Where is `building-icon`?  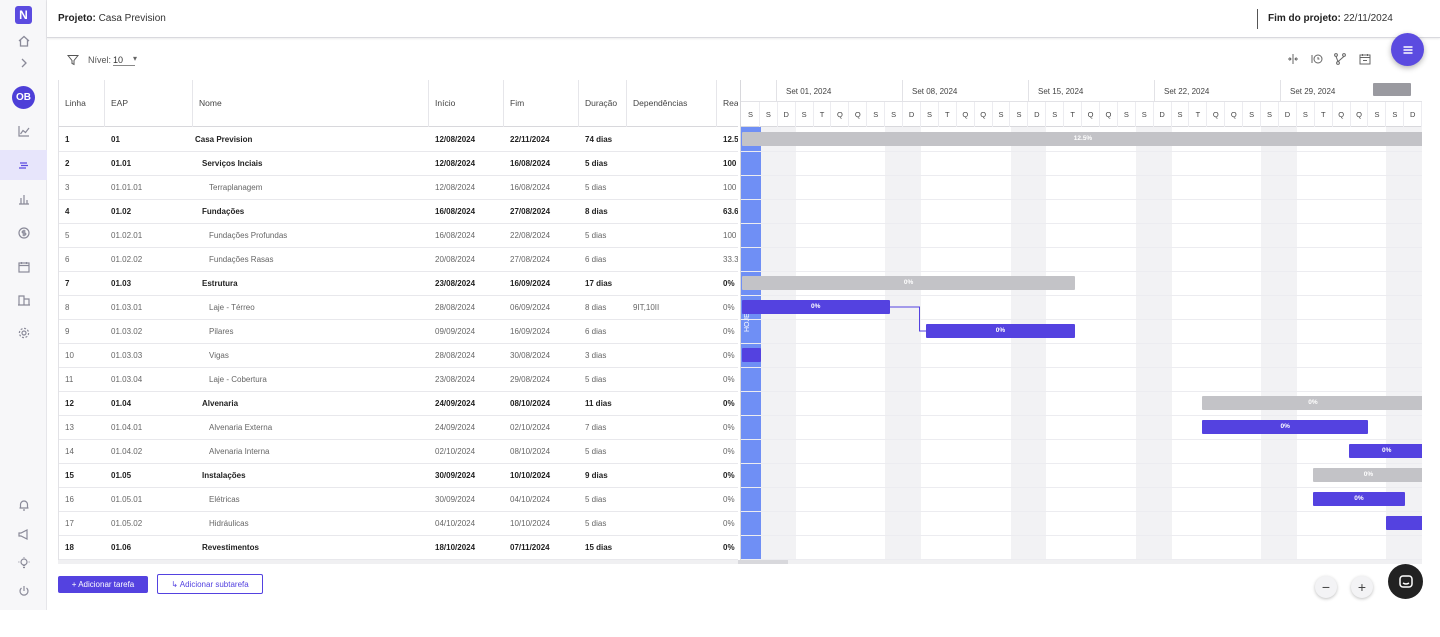
building-icon is located at coordinates (23, 300).